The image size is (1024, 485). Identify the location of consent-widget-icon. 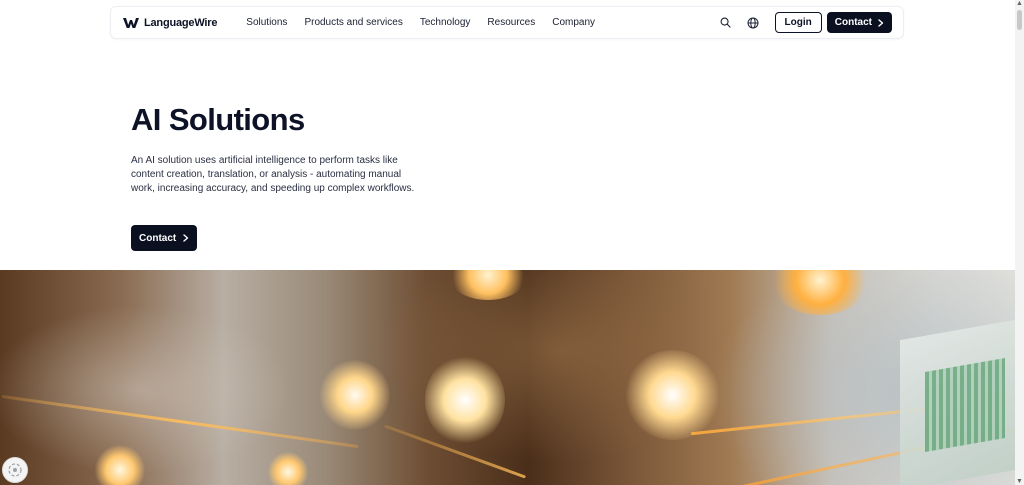
(15, 470).